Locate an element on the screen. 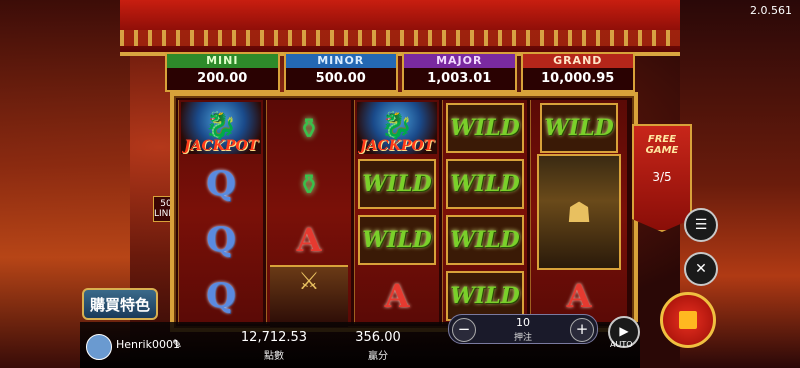 The height and width of the screenshot is (368, 800). jackpot-mini-value: 200.00 is located at coordinates (222, 79).